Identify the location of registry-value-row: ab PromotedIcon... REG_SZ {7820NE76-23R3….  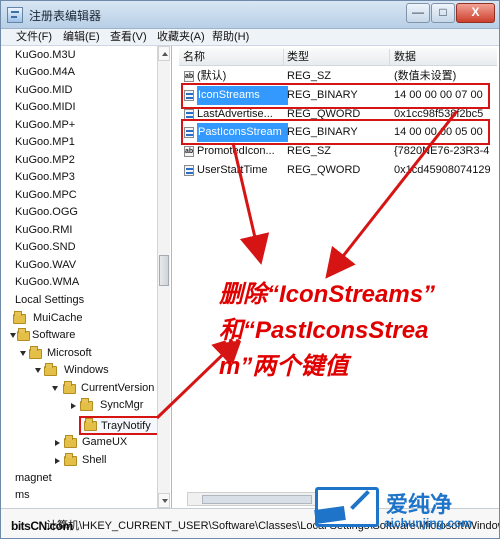
(338, 151).